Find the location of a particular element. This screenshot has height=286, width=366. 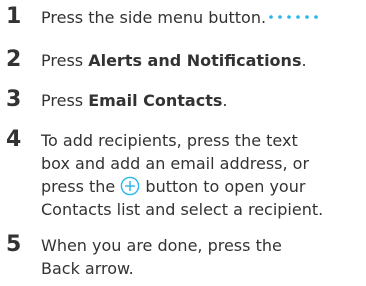

step-5-line-1: When you are done, press the is located at coordinates (161, 245).